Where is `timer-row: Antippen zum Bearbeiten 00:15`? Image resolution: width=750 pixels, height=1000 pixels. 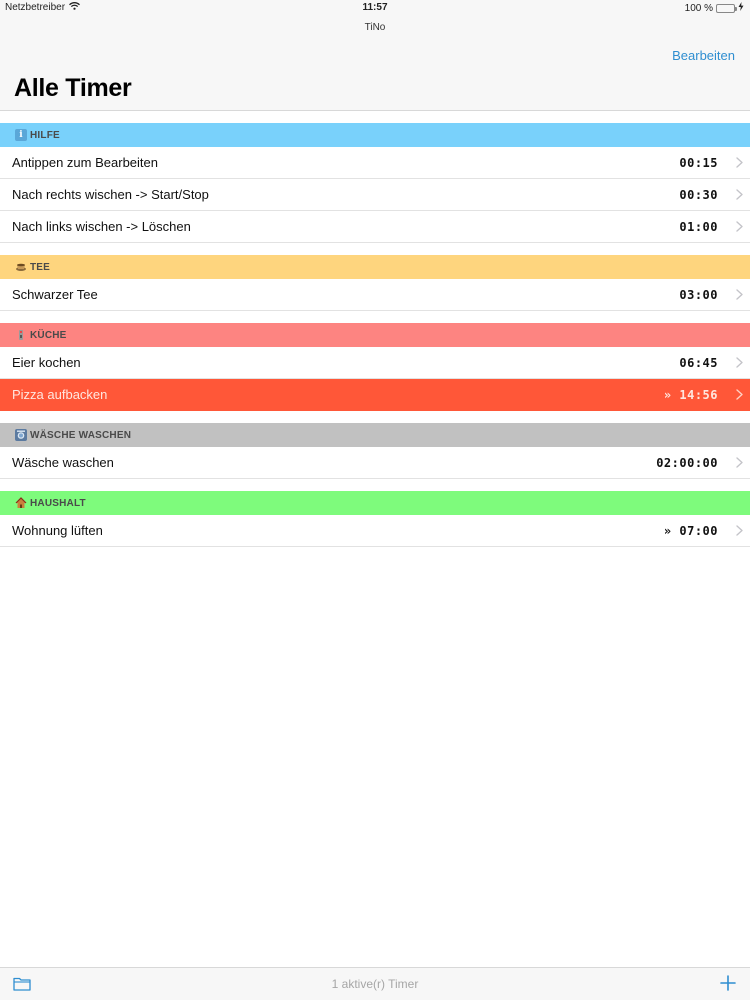 timer-row: Antippen zum Bearbeiten 00:15 is located at coordinates (375, 163).